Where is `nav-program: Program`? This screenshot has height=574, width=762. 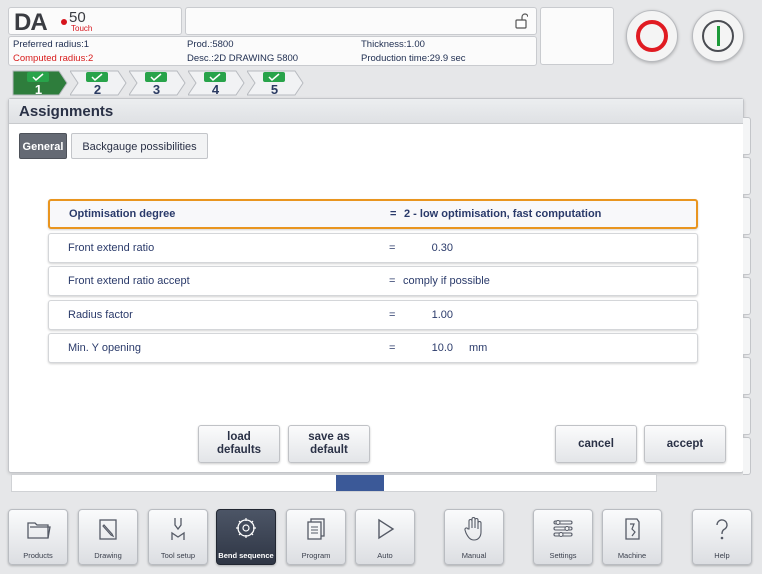
nav-program: Program is located at coordinates (316, 537).